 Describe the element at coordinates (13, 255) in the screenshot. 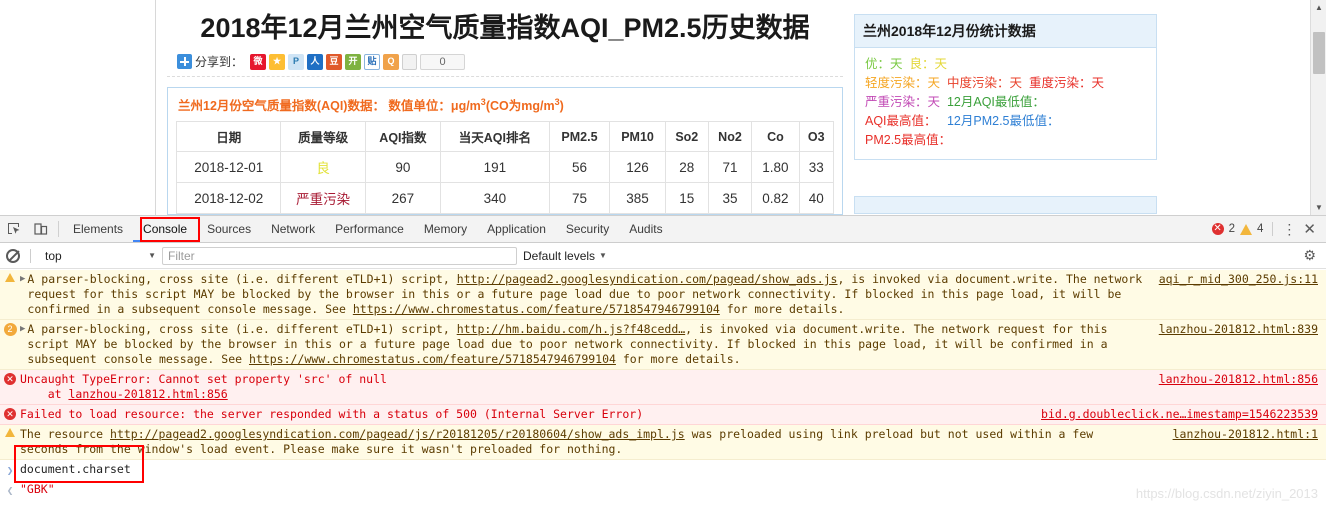

I see `clear-console-icon` at that location.